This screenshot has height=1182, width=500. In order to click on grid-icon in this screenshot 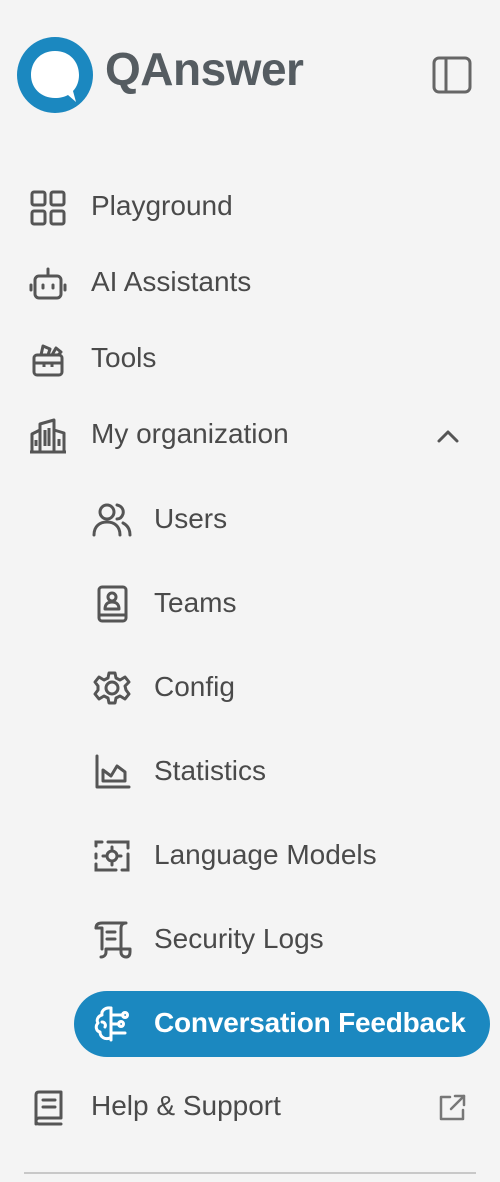, I will do `click(48, 208)`.